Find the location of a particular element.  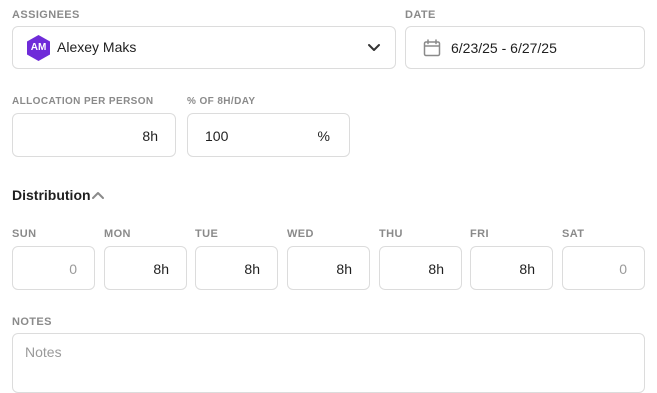

day-label-wed: WED is located at coordinates (300, 234).